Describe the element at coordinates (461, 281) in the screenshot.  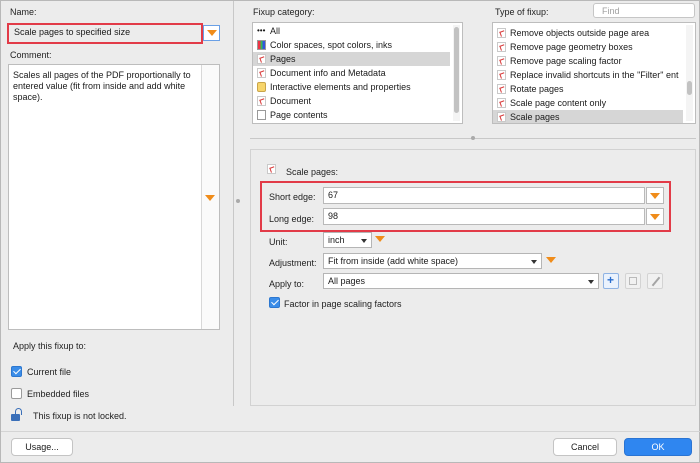
I see `apply-to-select: All pages` at that location.